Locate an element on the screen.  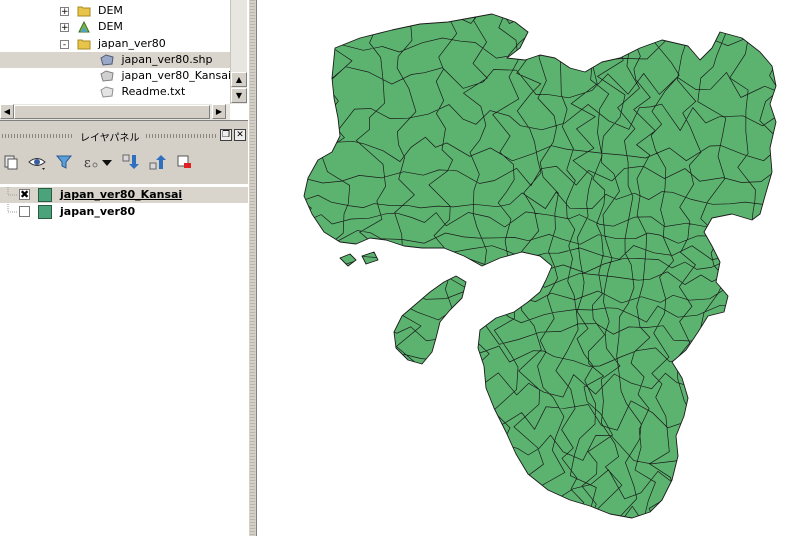
tree-item-japan-folder: - japan_ver80 is located at coordinates (113, 44).